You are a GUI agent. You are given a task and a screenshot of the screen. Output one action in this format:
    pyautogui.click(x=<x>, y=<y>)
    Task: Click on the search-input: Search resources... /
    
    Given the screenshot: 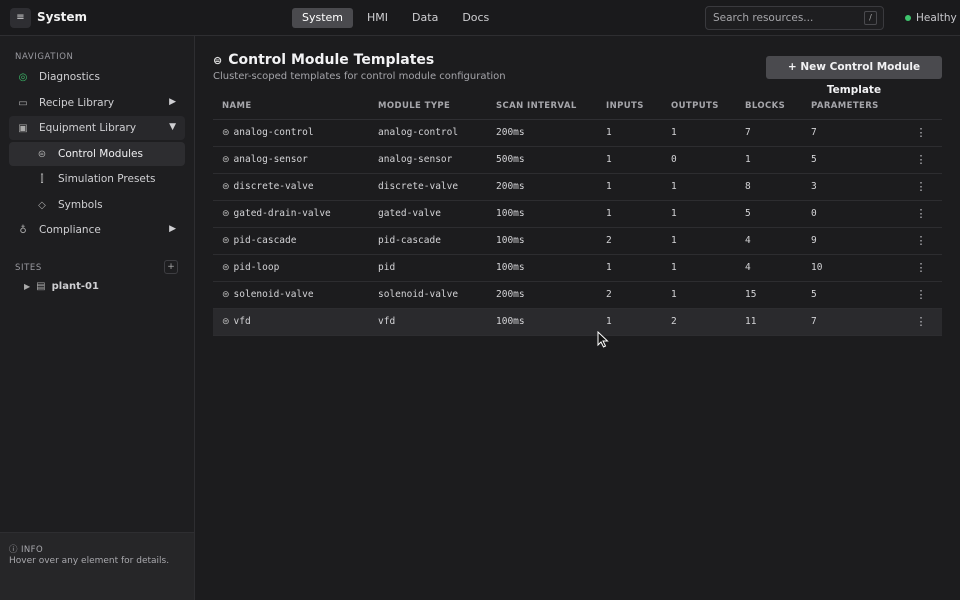 What is the action you would take?
    pyautogui.click(x=794, y=18)
    